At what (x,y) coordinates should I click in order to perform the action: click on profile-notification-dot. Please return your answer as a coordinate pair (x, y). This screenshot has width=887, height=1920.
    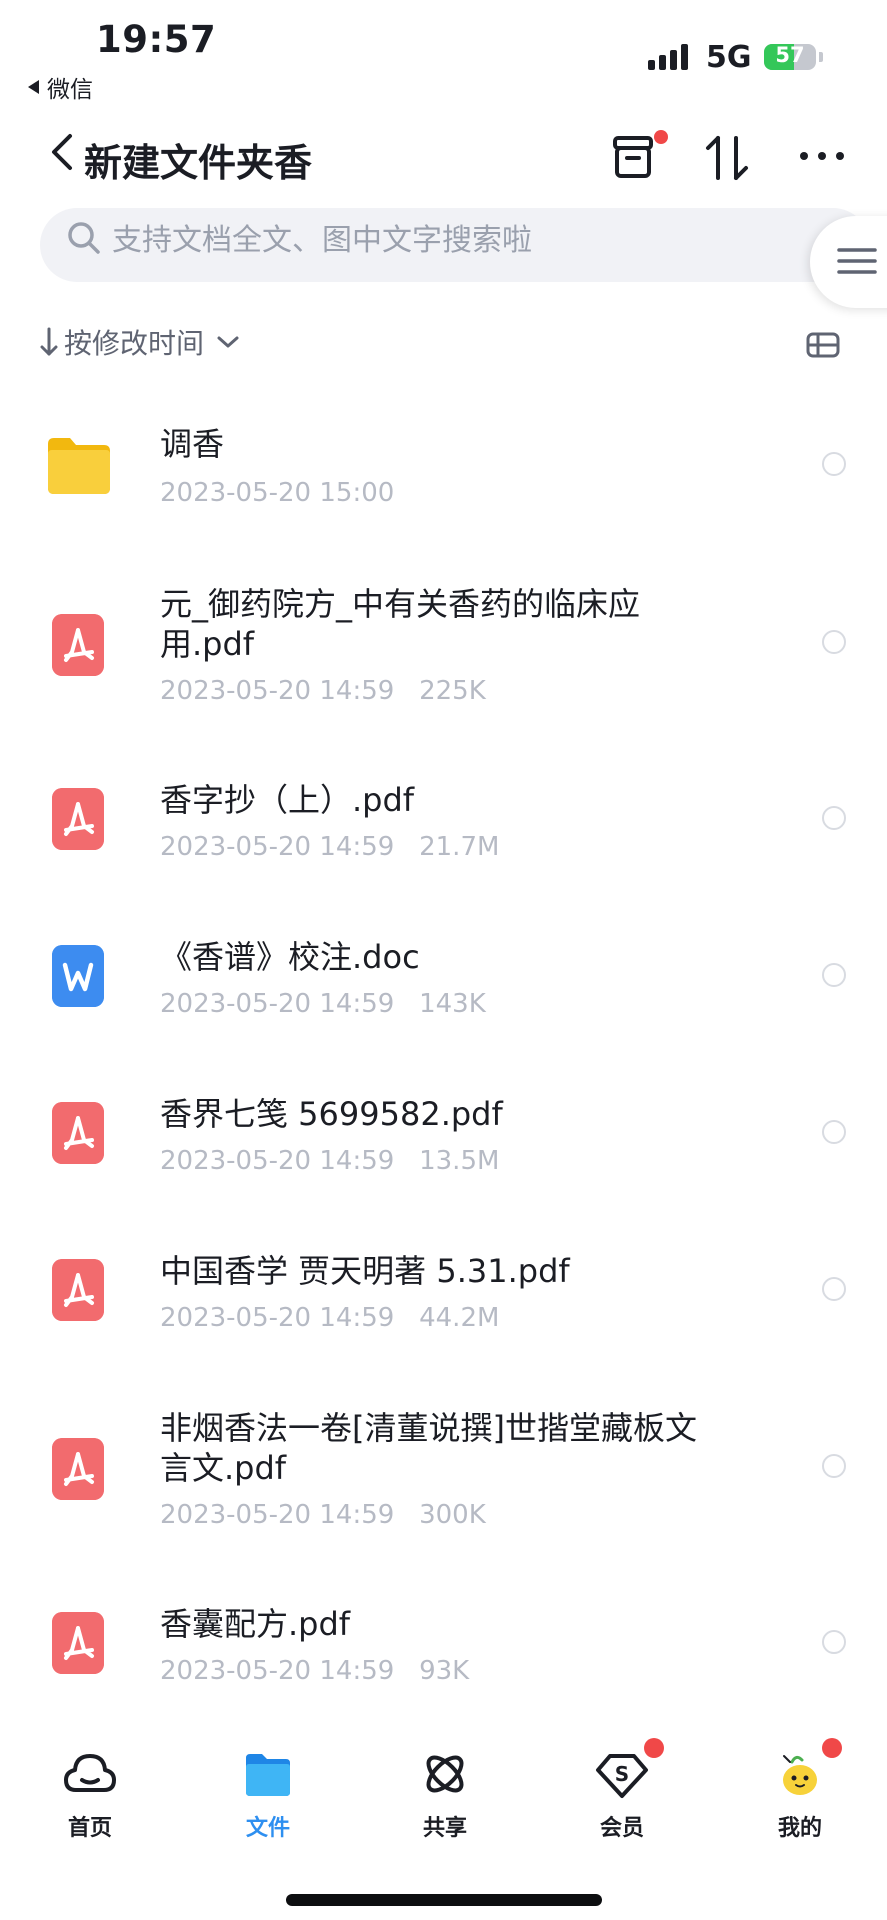
    Looking at the image, I should click on (832, 1748).